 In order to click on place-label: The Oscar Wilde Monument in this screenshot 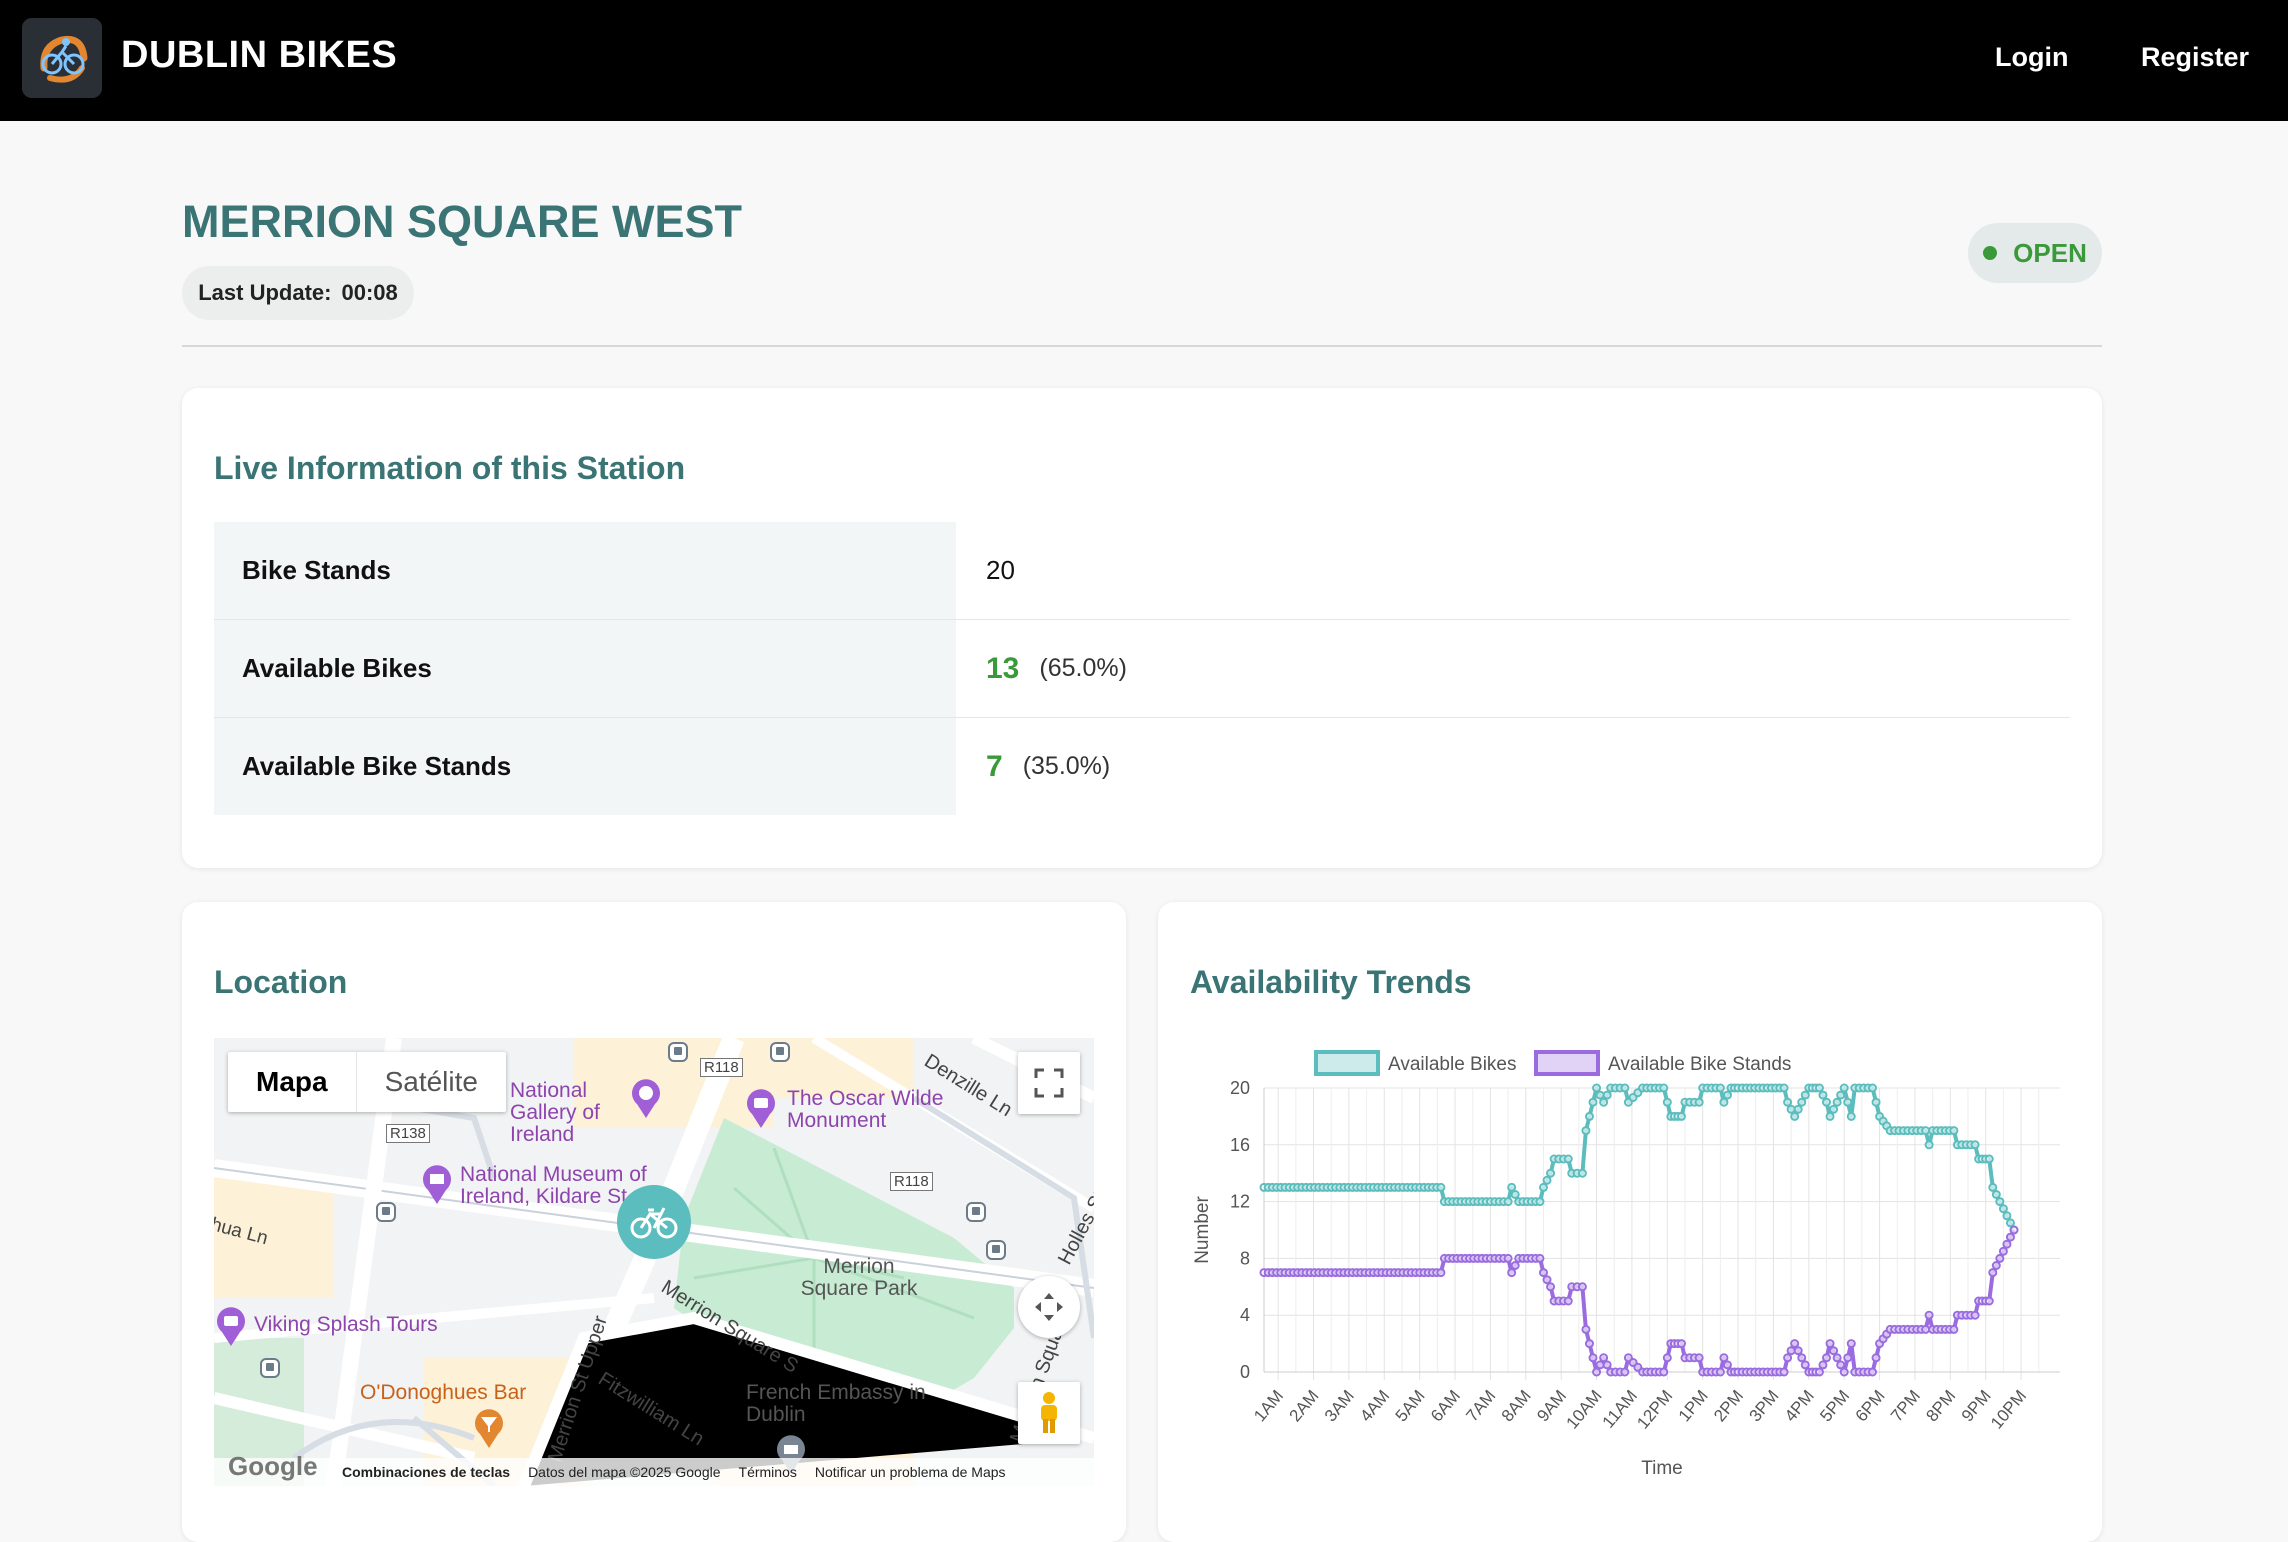, I will do `click(887, 1110)`.